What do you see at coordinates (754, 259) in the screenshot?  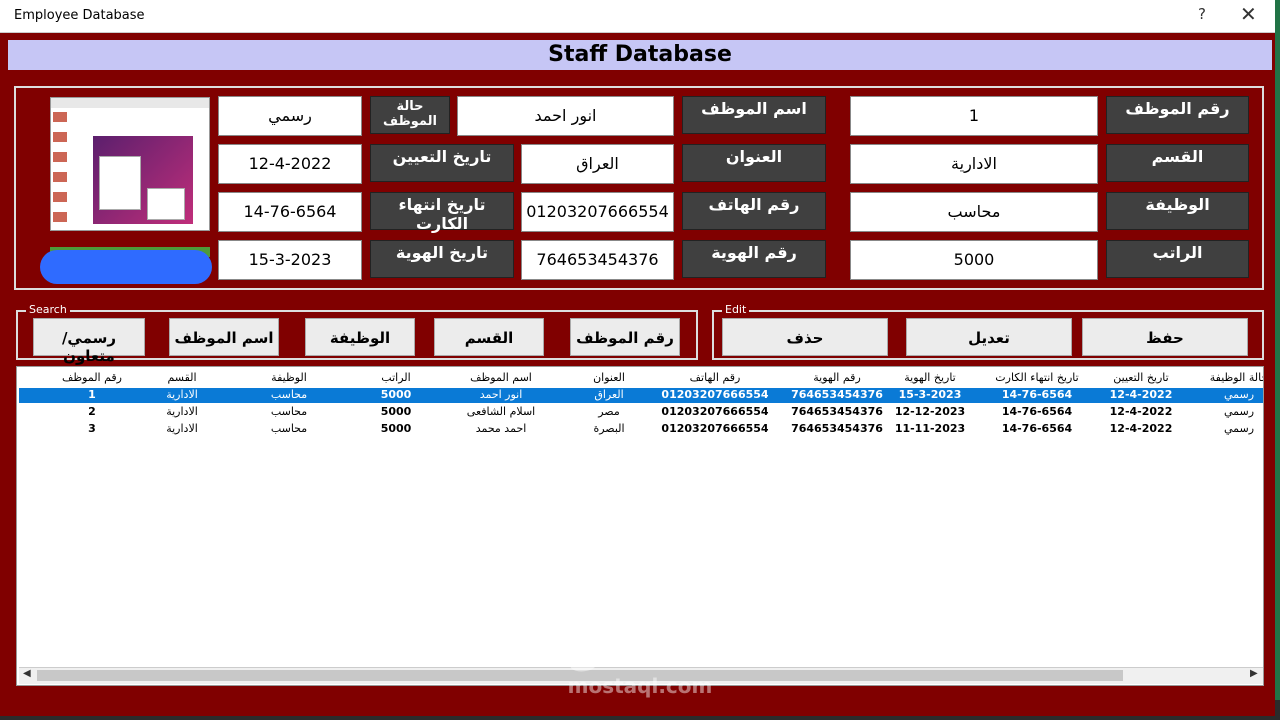 I see `id-number-label: رقم الهوية` at bounding box center [754, 259].